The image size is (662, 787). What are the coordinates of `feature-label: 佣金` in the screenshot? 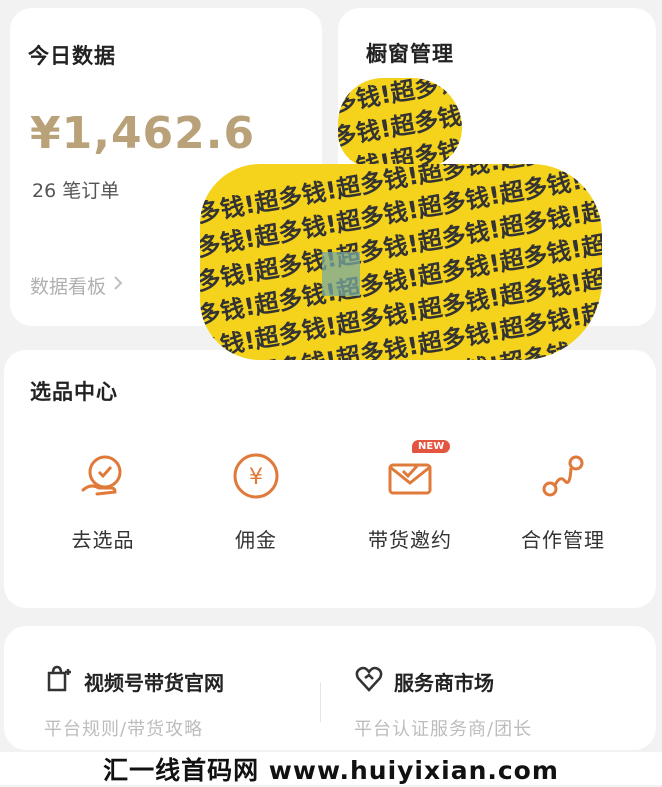 It's located at (256, 540).